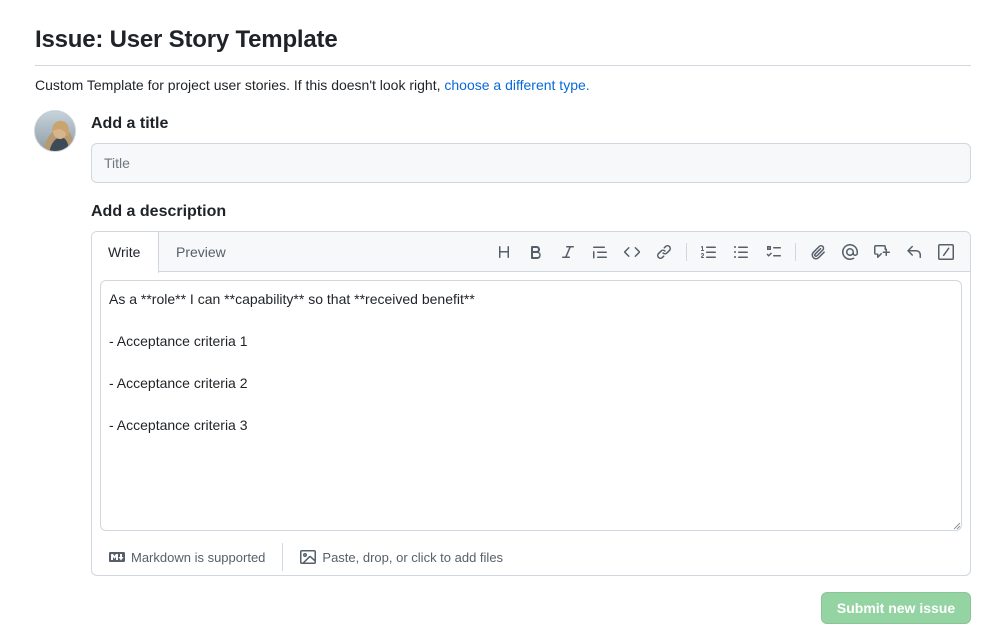 The width and height of the screenshot is (989, 640). I want to click on markdown-supported-link: Markdown is supported, so click(187, 557).